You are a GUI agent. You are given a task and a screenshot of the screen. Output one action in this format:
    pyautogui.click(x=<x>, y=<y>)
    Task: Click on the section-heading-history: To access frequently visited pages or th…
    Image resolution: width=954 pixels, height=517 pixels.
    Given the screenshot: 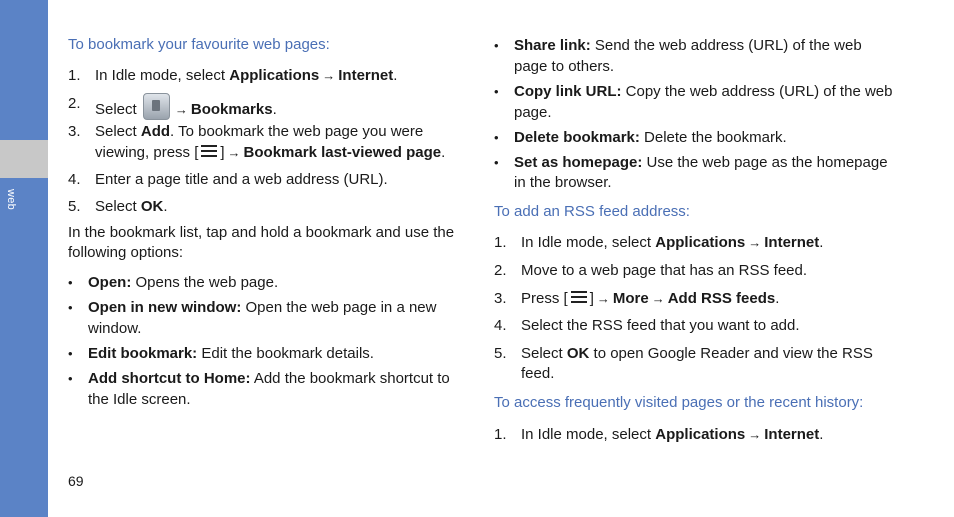 What is the action you would take?
    pyautogui.click(x=679, y=402)
    